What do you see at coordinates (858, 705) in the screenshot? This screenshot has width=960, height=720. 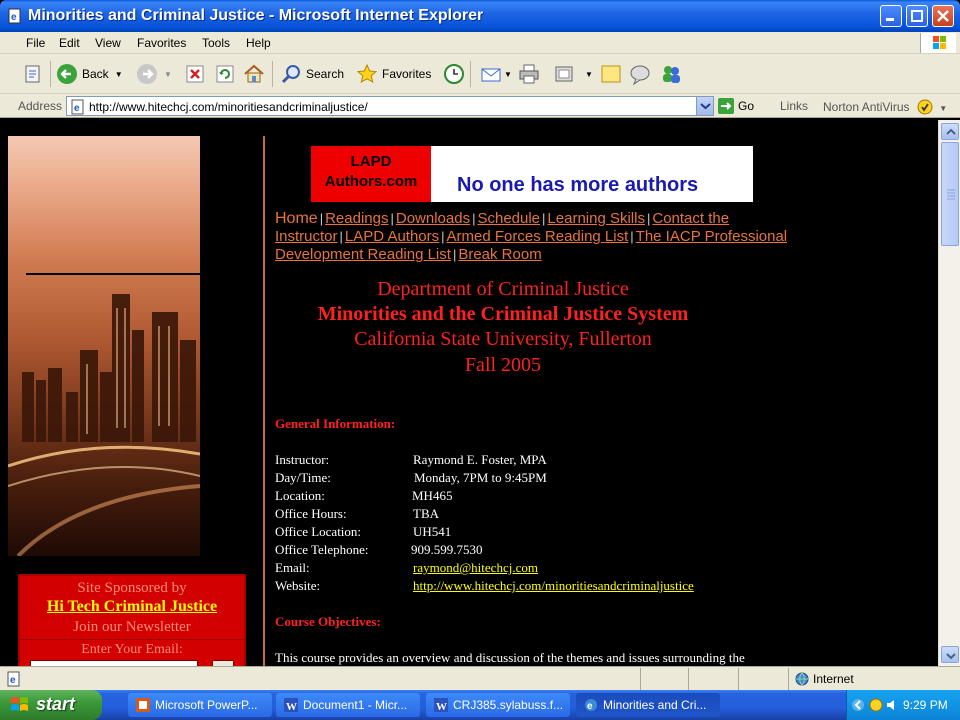 I see `tray-expand-icon` at bounding box center [858, 705].